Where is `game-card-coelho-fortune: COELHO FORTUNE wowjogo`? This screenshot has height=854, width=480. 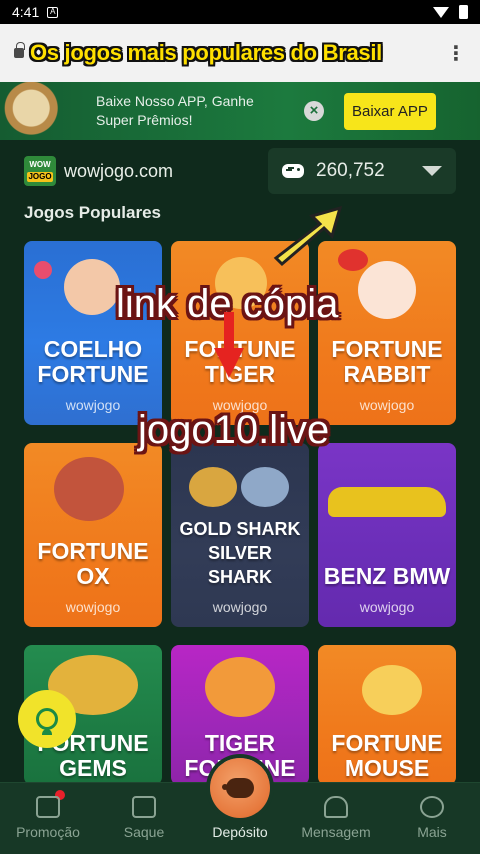
game-card-coelho-fortune: COELHO FORTUNE wowjogo is located at coordinates (93, 333).